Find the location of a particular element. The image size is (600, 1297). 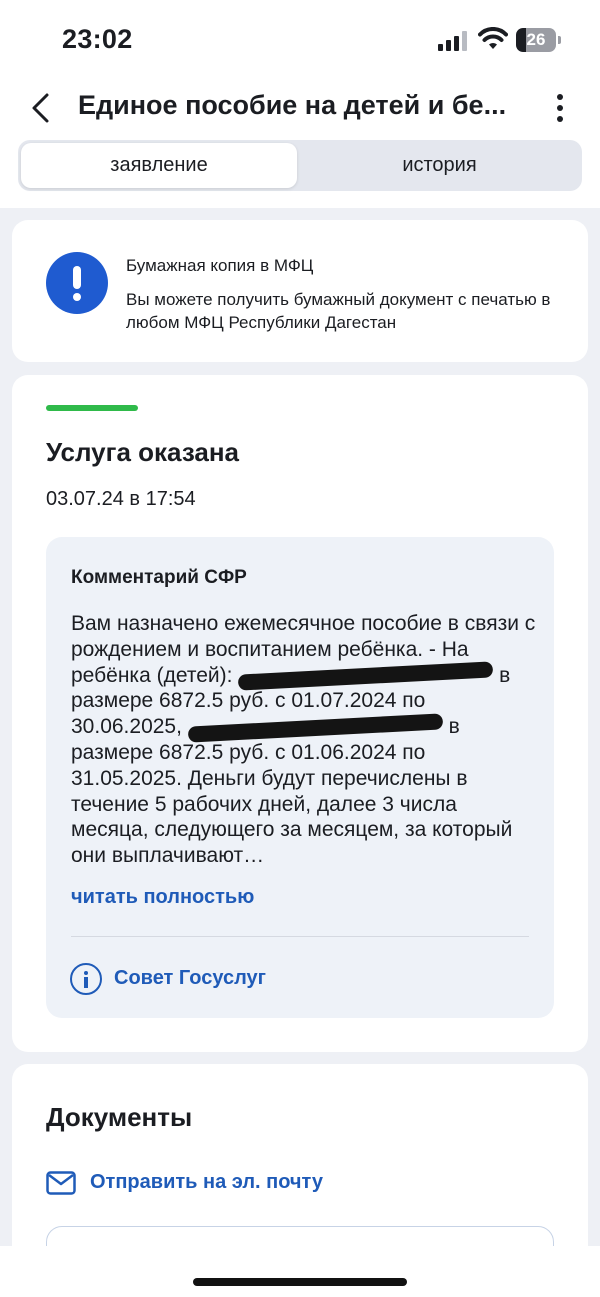

status-progress-bar is located at coordinates (92, 408).